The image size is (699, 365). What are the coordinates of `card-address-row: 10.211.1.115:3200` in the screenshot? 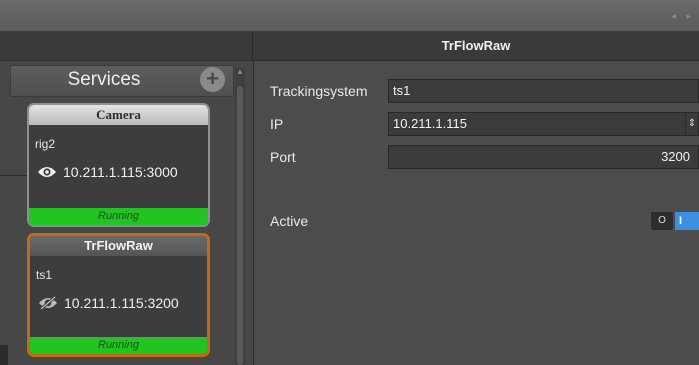 It's located at (108, 304).